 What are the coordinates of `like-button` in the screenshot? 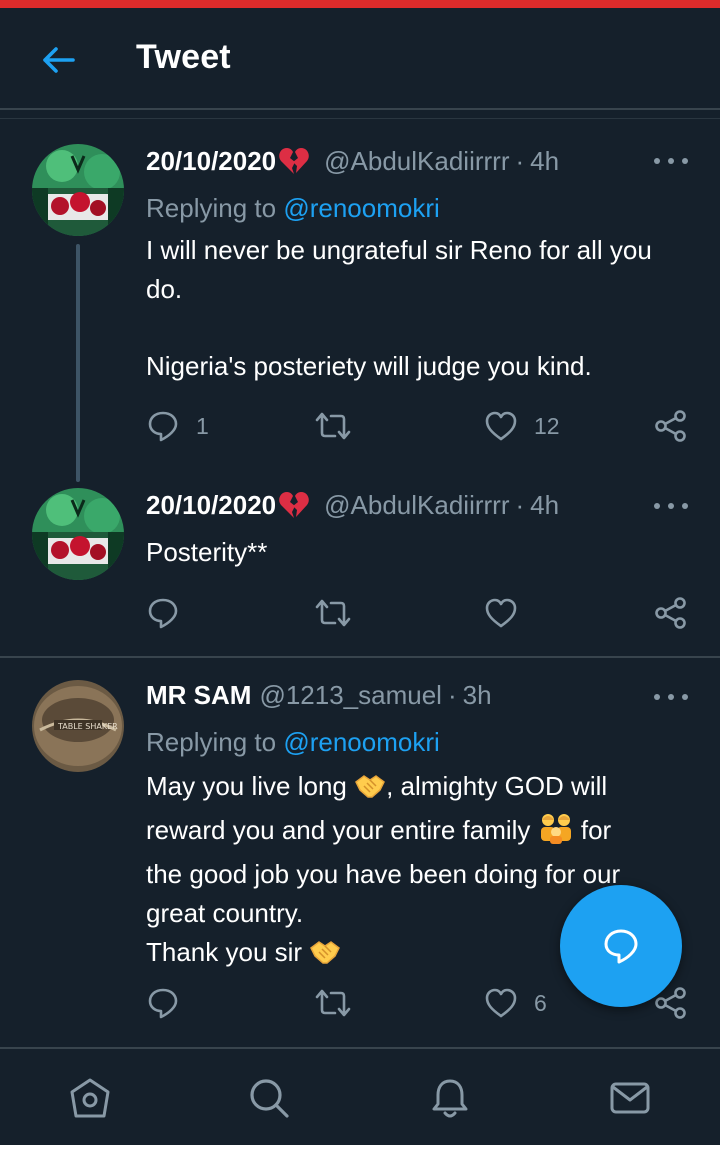 It's located at (501, 613).